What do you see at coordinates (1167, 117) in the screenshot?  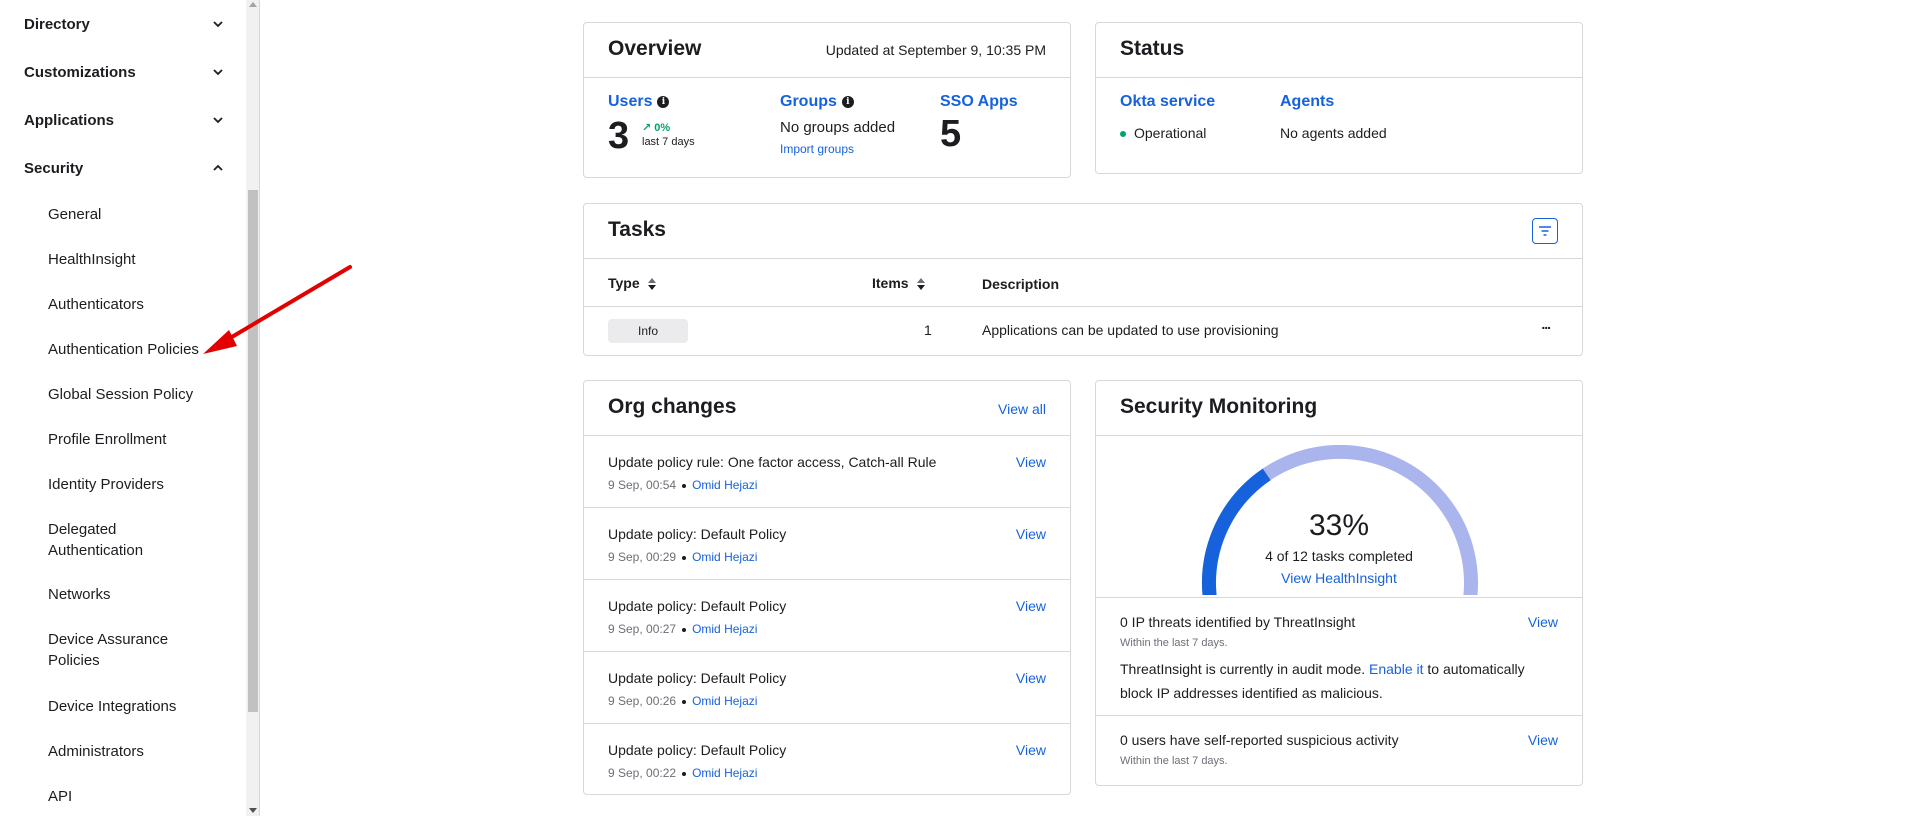 I see `okta-service-stat: Okta service Operational` at bounding box center [1167, 117].